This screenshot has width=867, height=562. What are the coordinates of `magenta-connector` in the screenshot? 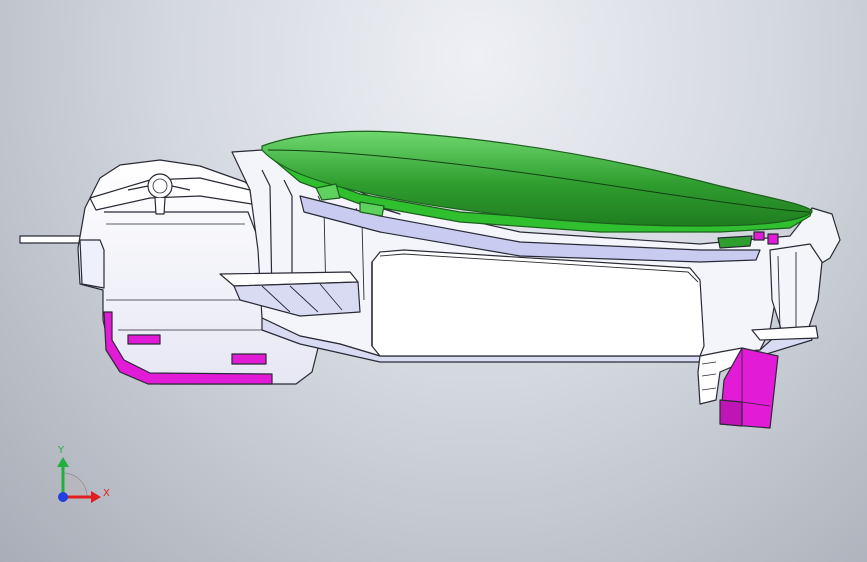 It's located at (738, 388).